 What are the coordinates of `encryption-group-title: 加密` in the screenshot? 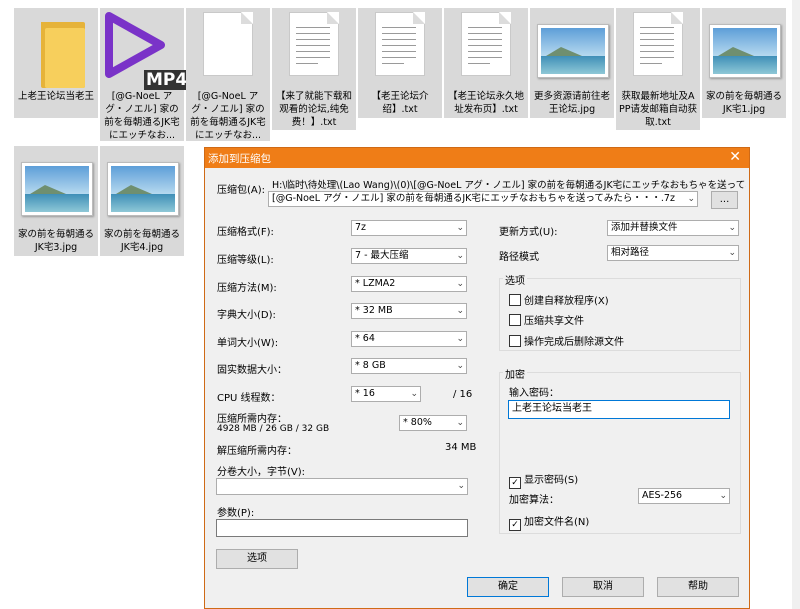 It's located at (515, 373).